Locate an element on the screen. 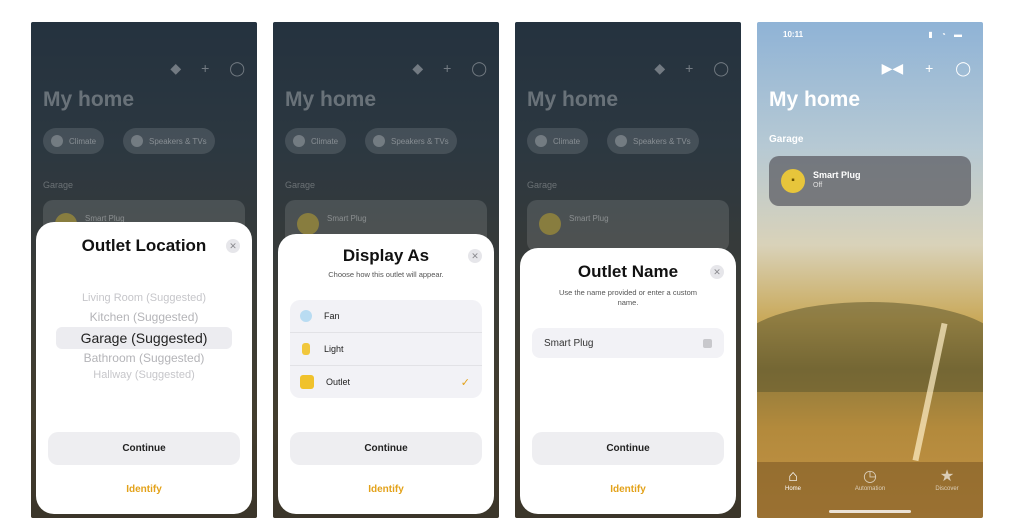 The height and width of the screenshot is (525, 1016). sheet-subtitle: Choose how this outlet will appear. is located at coordinates (386, 274).